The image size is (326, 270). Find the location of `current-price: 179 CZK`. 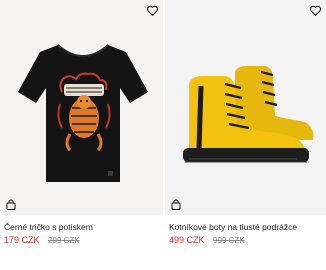

current-price: 179 CZK is located at coordinates (22, 240).